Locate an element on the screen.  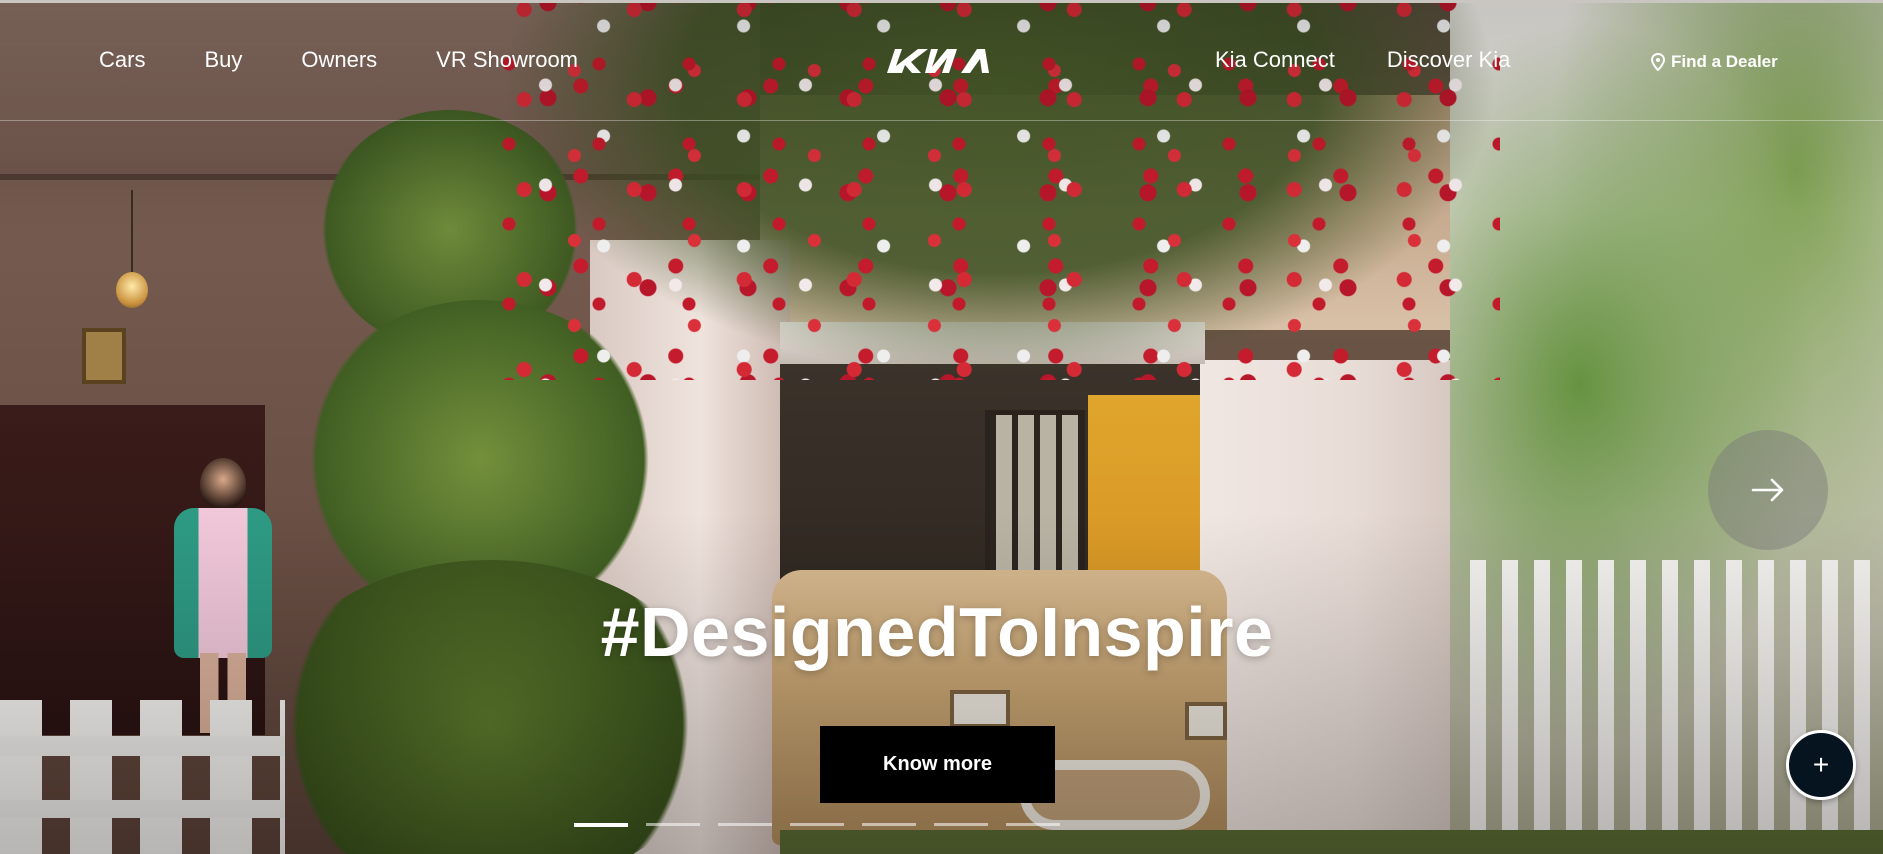
nav-discover-kia: Discover Kia is located at coordinates (1448, 60).